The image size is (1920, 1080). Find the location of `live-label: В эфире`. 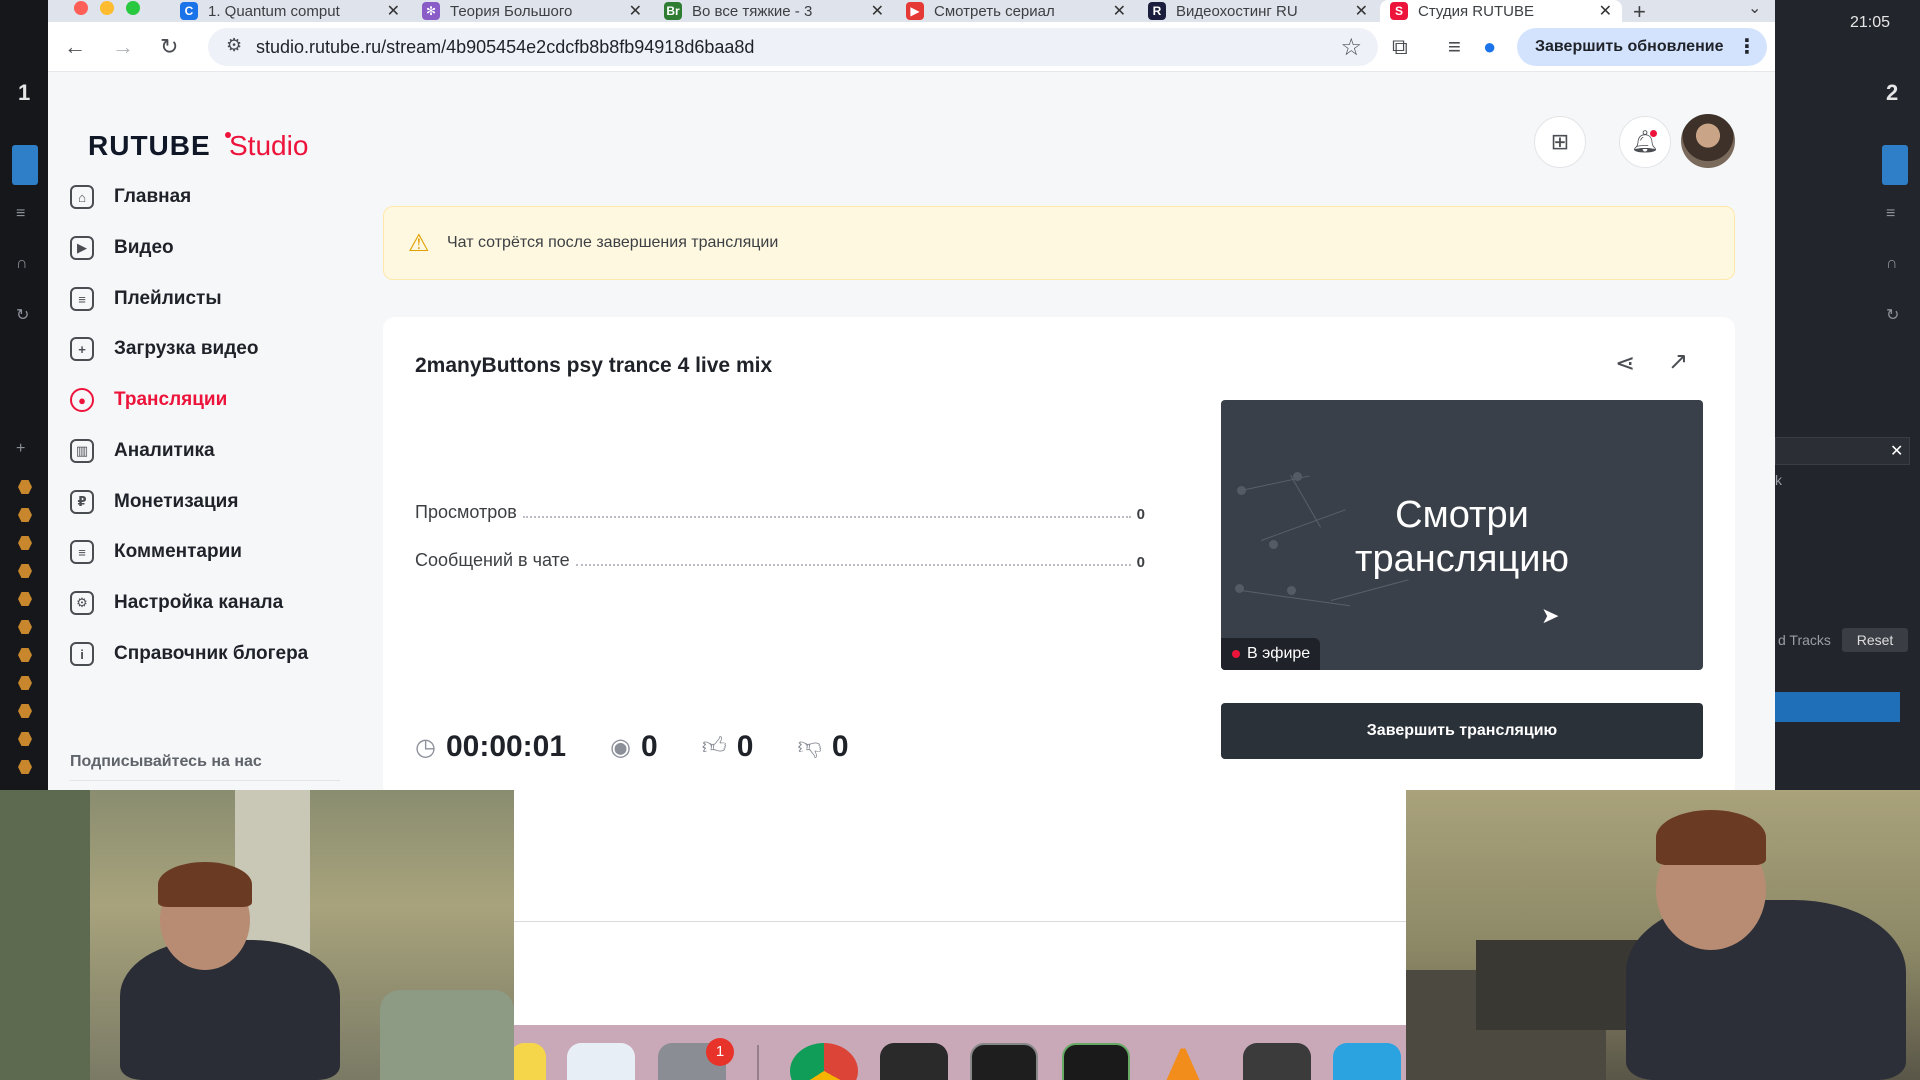

live-label: В эфире is located at coordinates (1279, 653).